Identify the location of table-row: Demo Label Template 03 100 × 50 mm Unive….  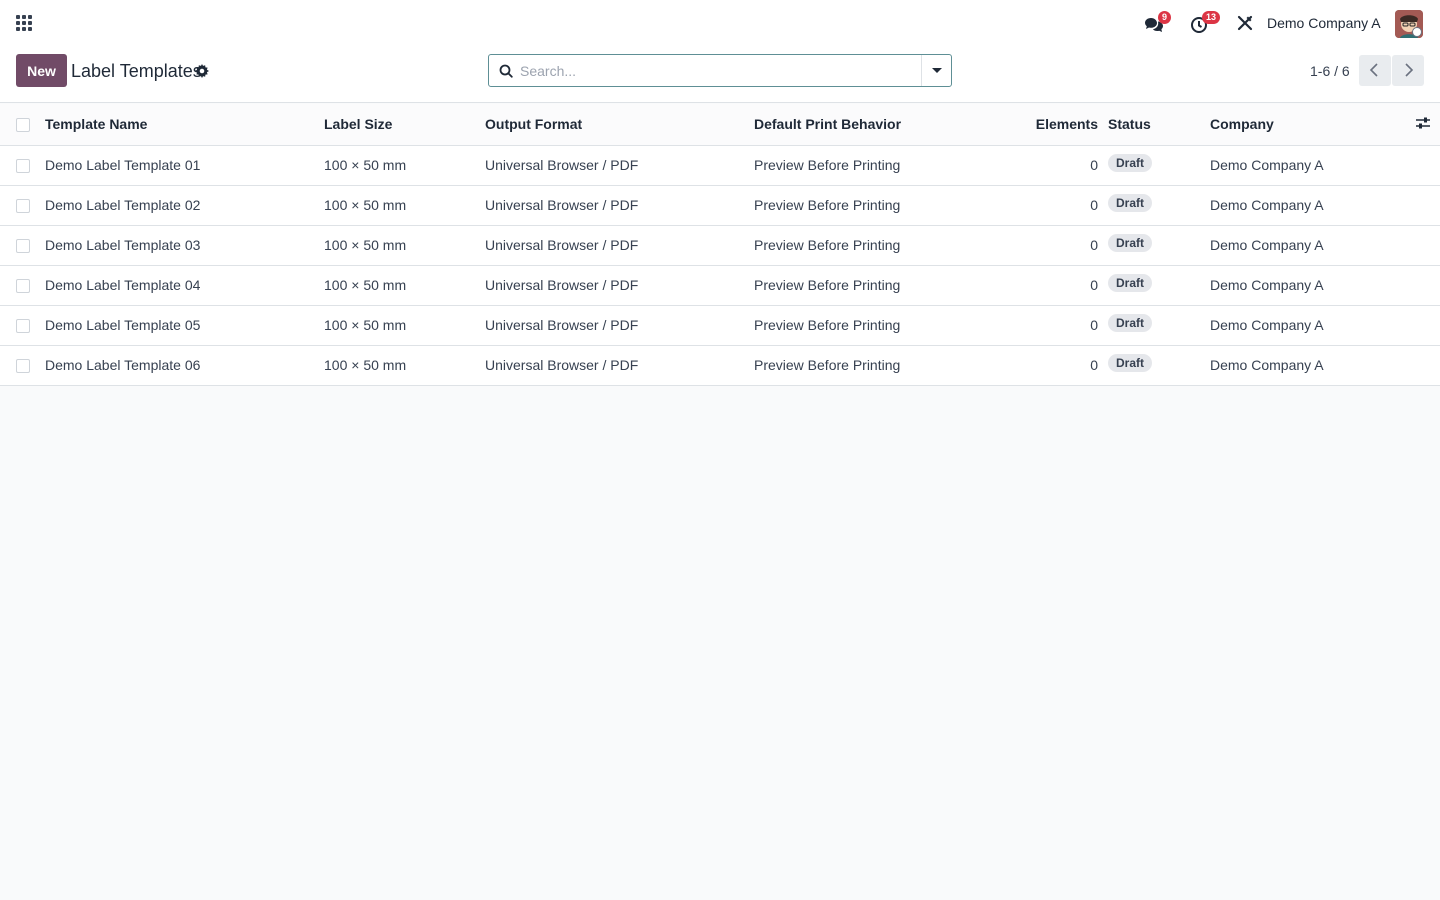
(720, 245).